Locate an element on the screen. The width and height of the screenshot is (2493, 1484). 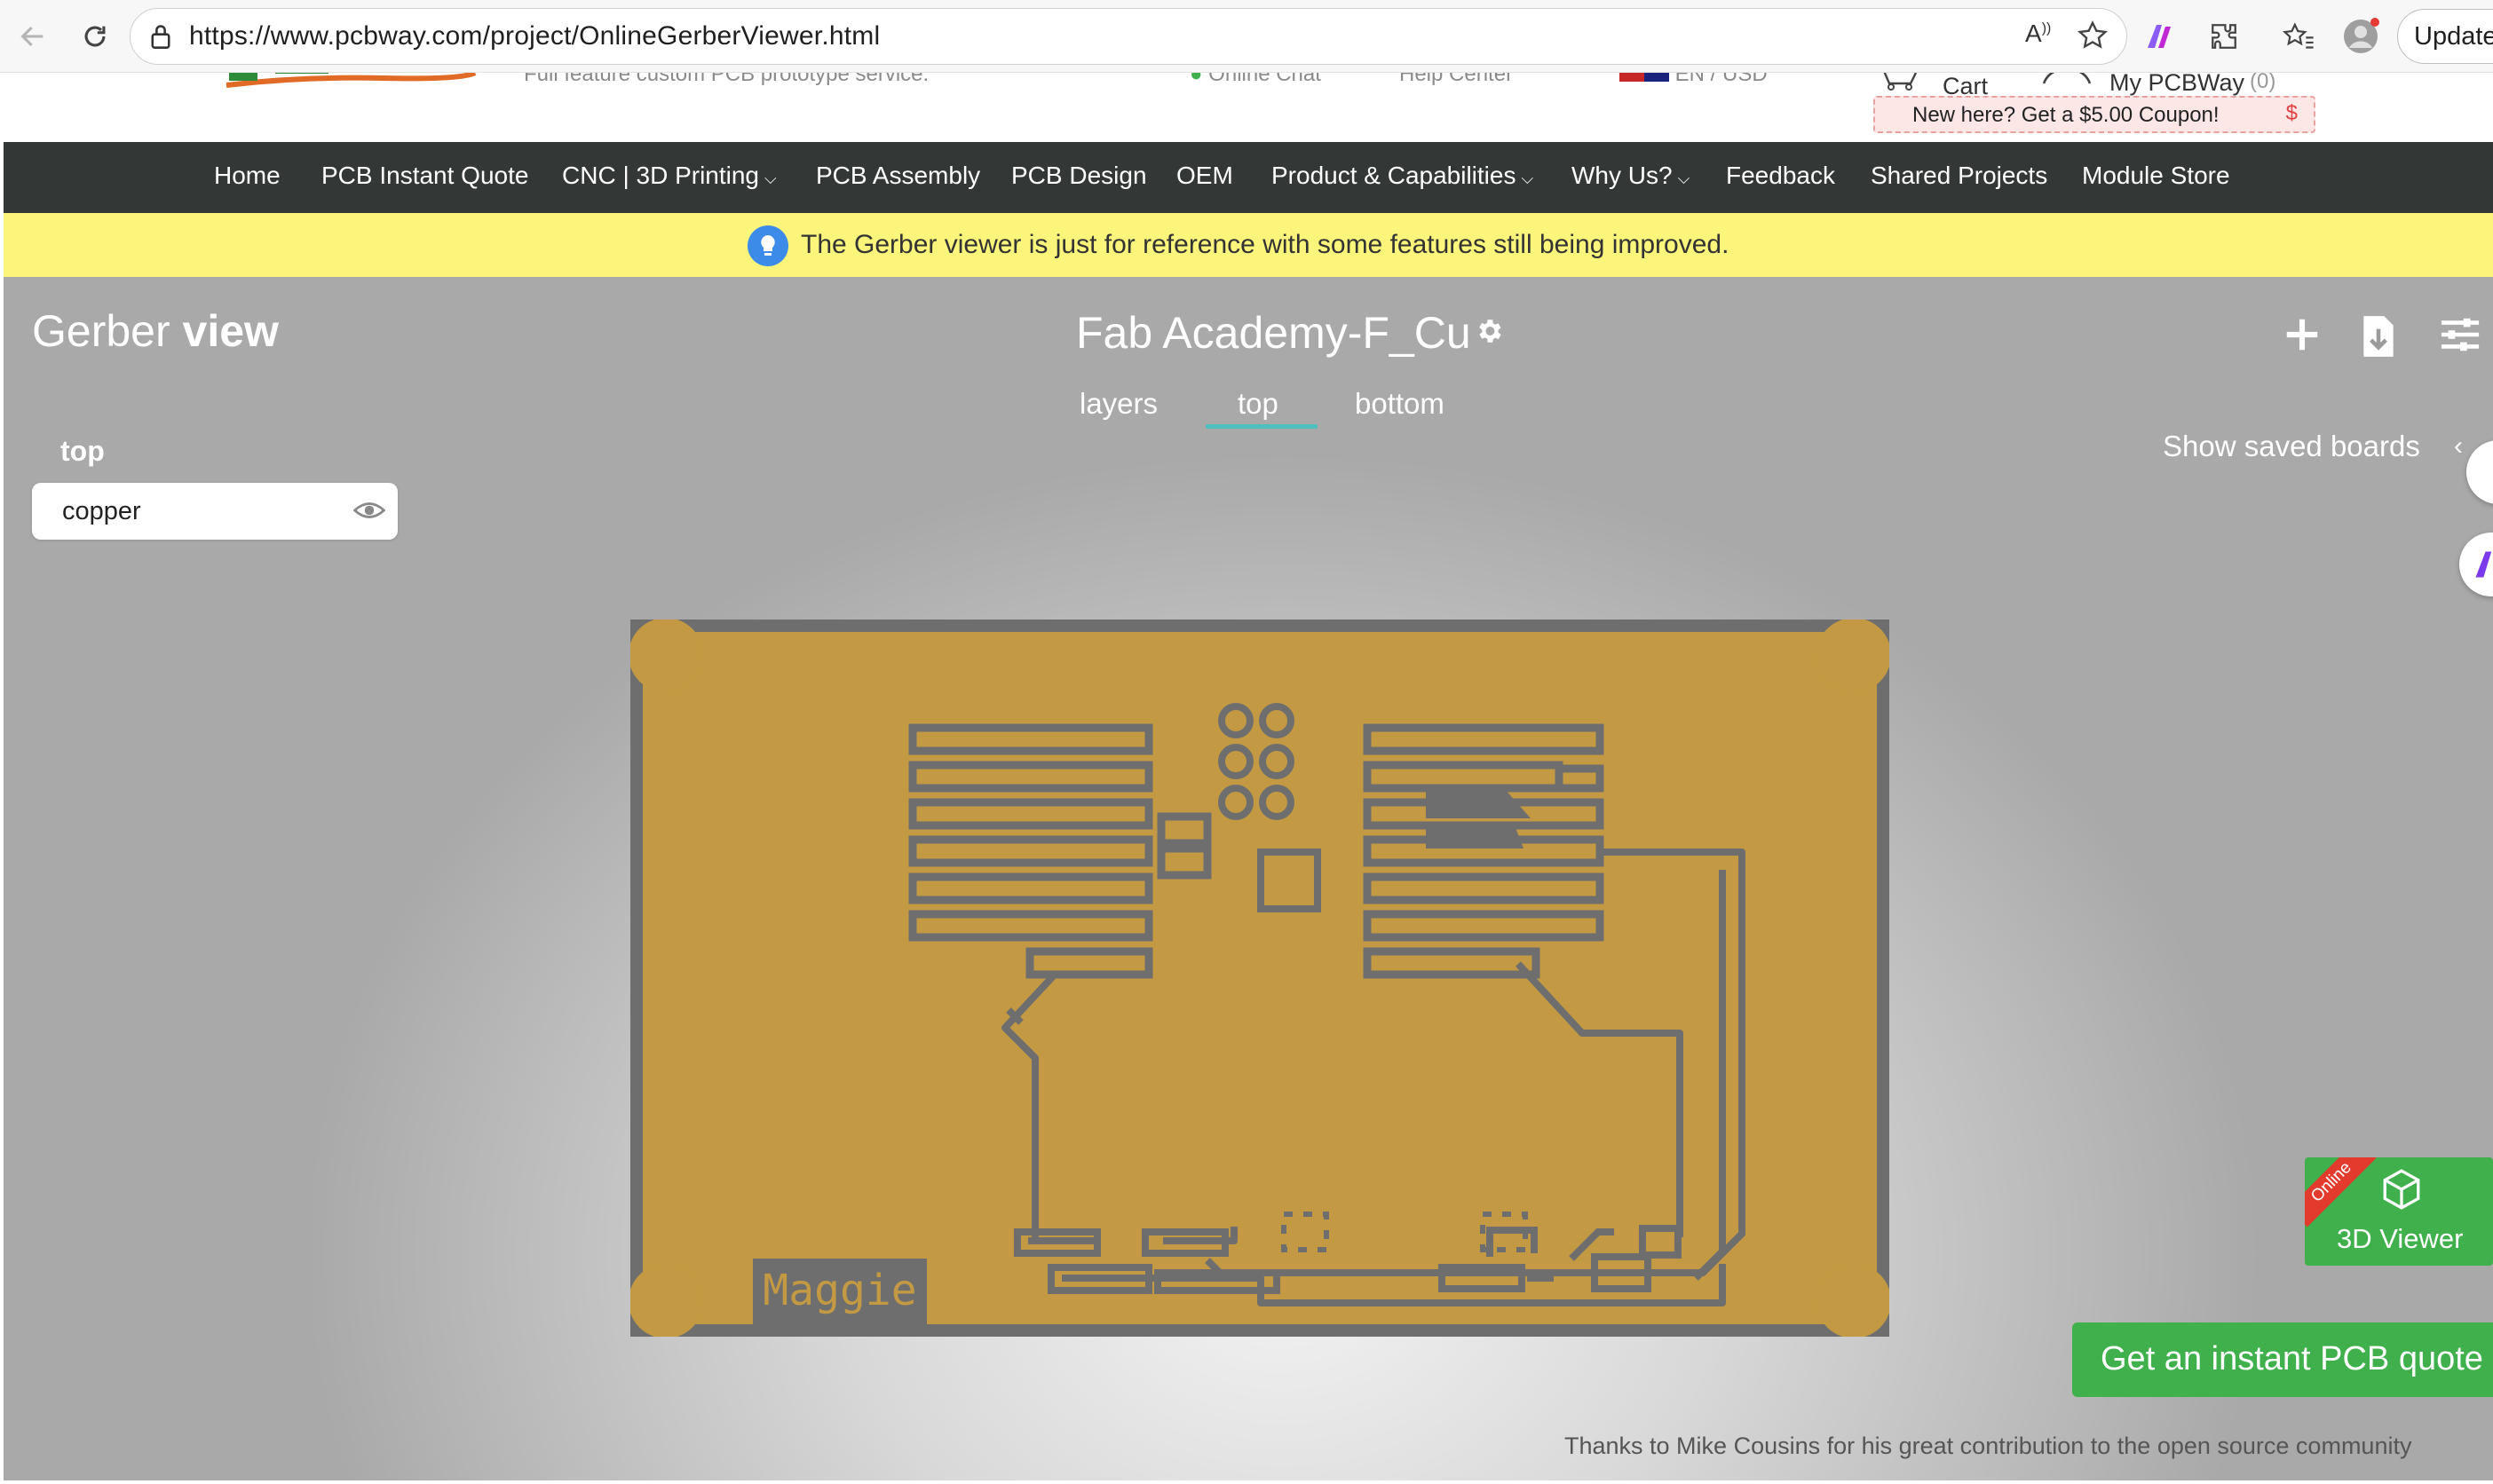
reload-icon is located at coordinates (95, 37).